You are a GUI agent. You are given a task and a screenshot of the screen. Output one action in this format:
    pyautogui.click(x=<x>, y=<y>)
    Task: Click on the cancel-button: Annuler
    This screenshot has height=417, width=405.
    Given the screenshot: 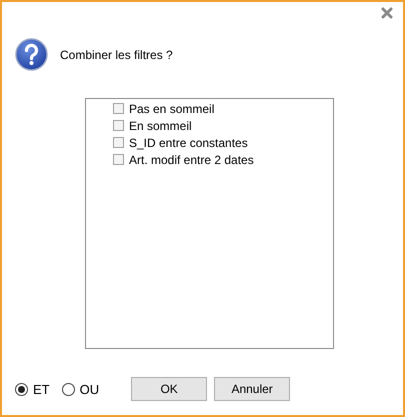 What is the action you would take?
    pyautogui.click(x=252, y=389)
    